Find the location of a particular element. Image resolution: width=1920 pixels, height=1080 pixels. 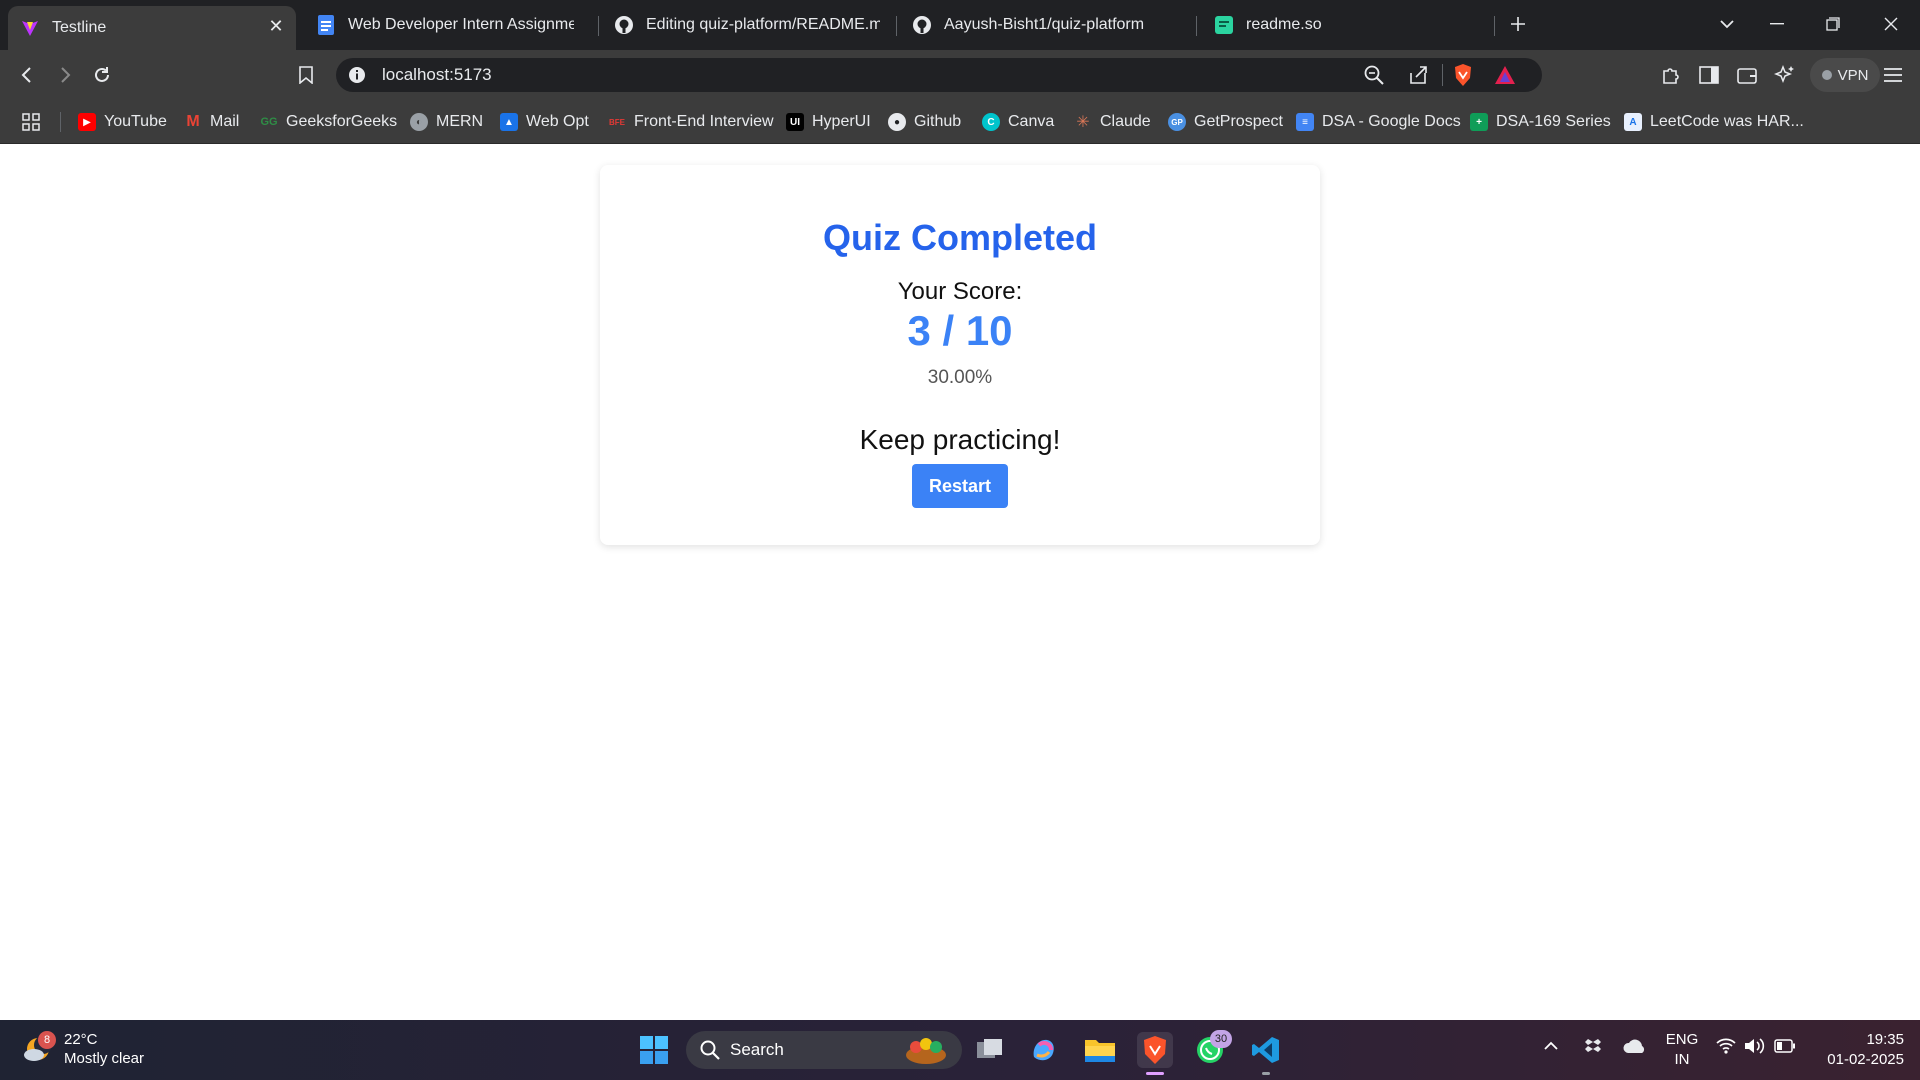

wifi-icon is located at coordinates (1726, 1048).